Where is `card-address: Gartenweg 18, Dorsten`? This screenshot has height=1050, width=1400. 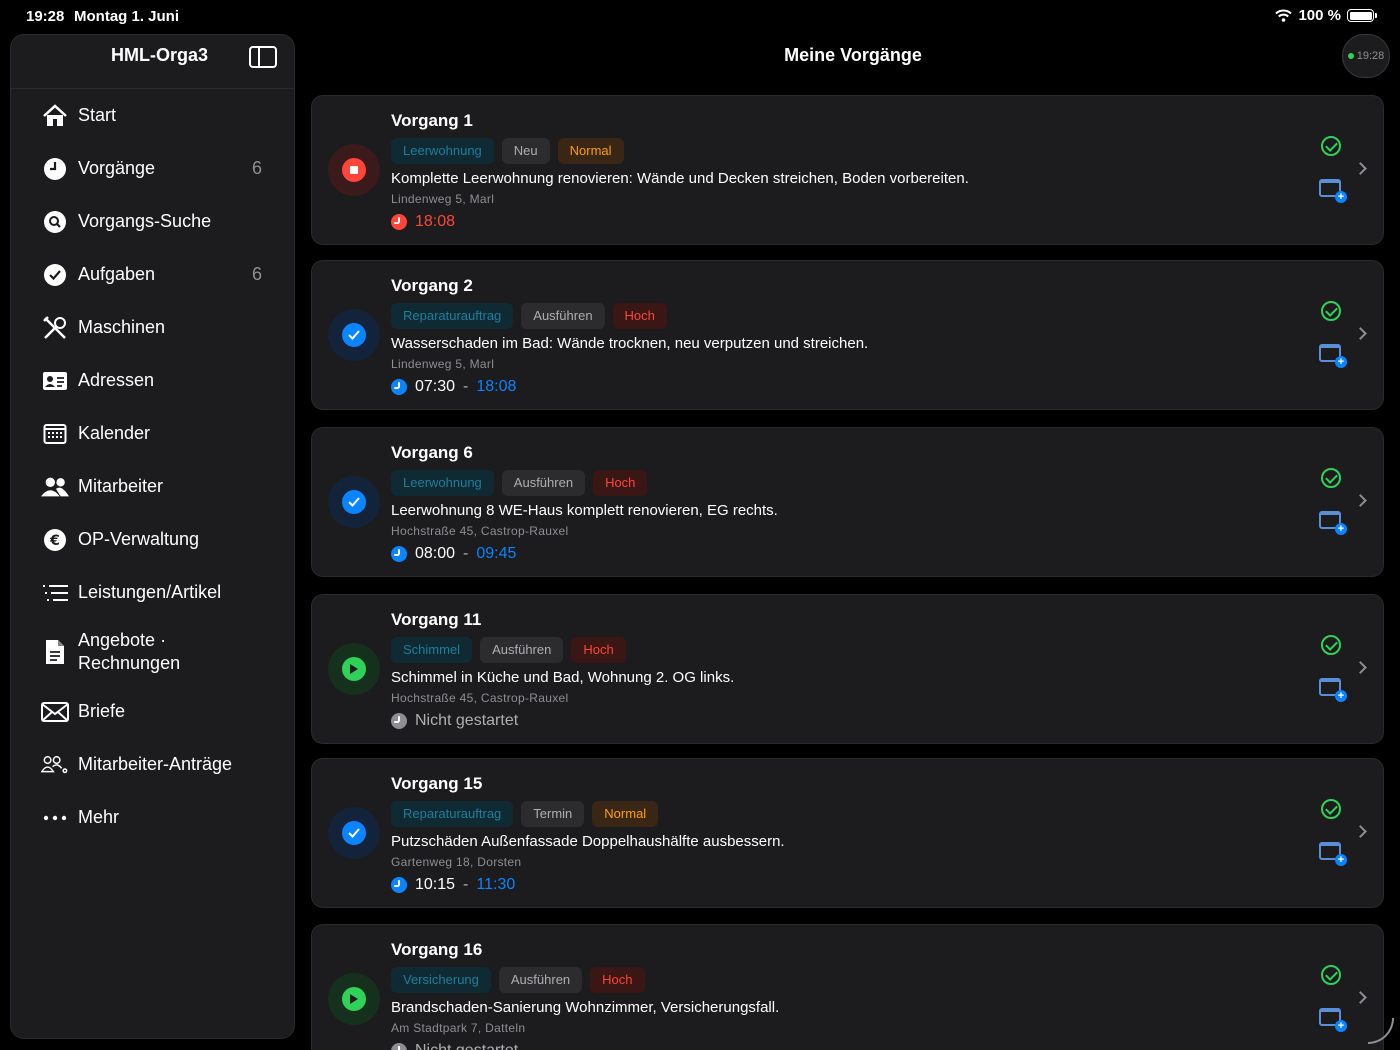
card-address: Gartenweg 18, Dorsten is located at coordinates (456, 862).